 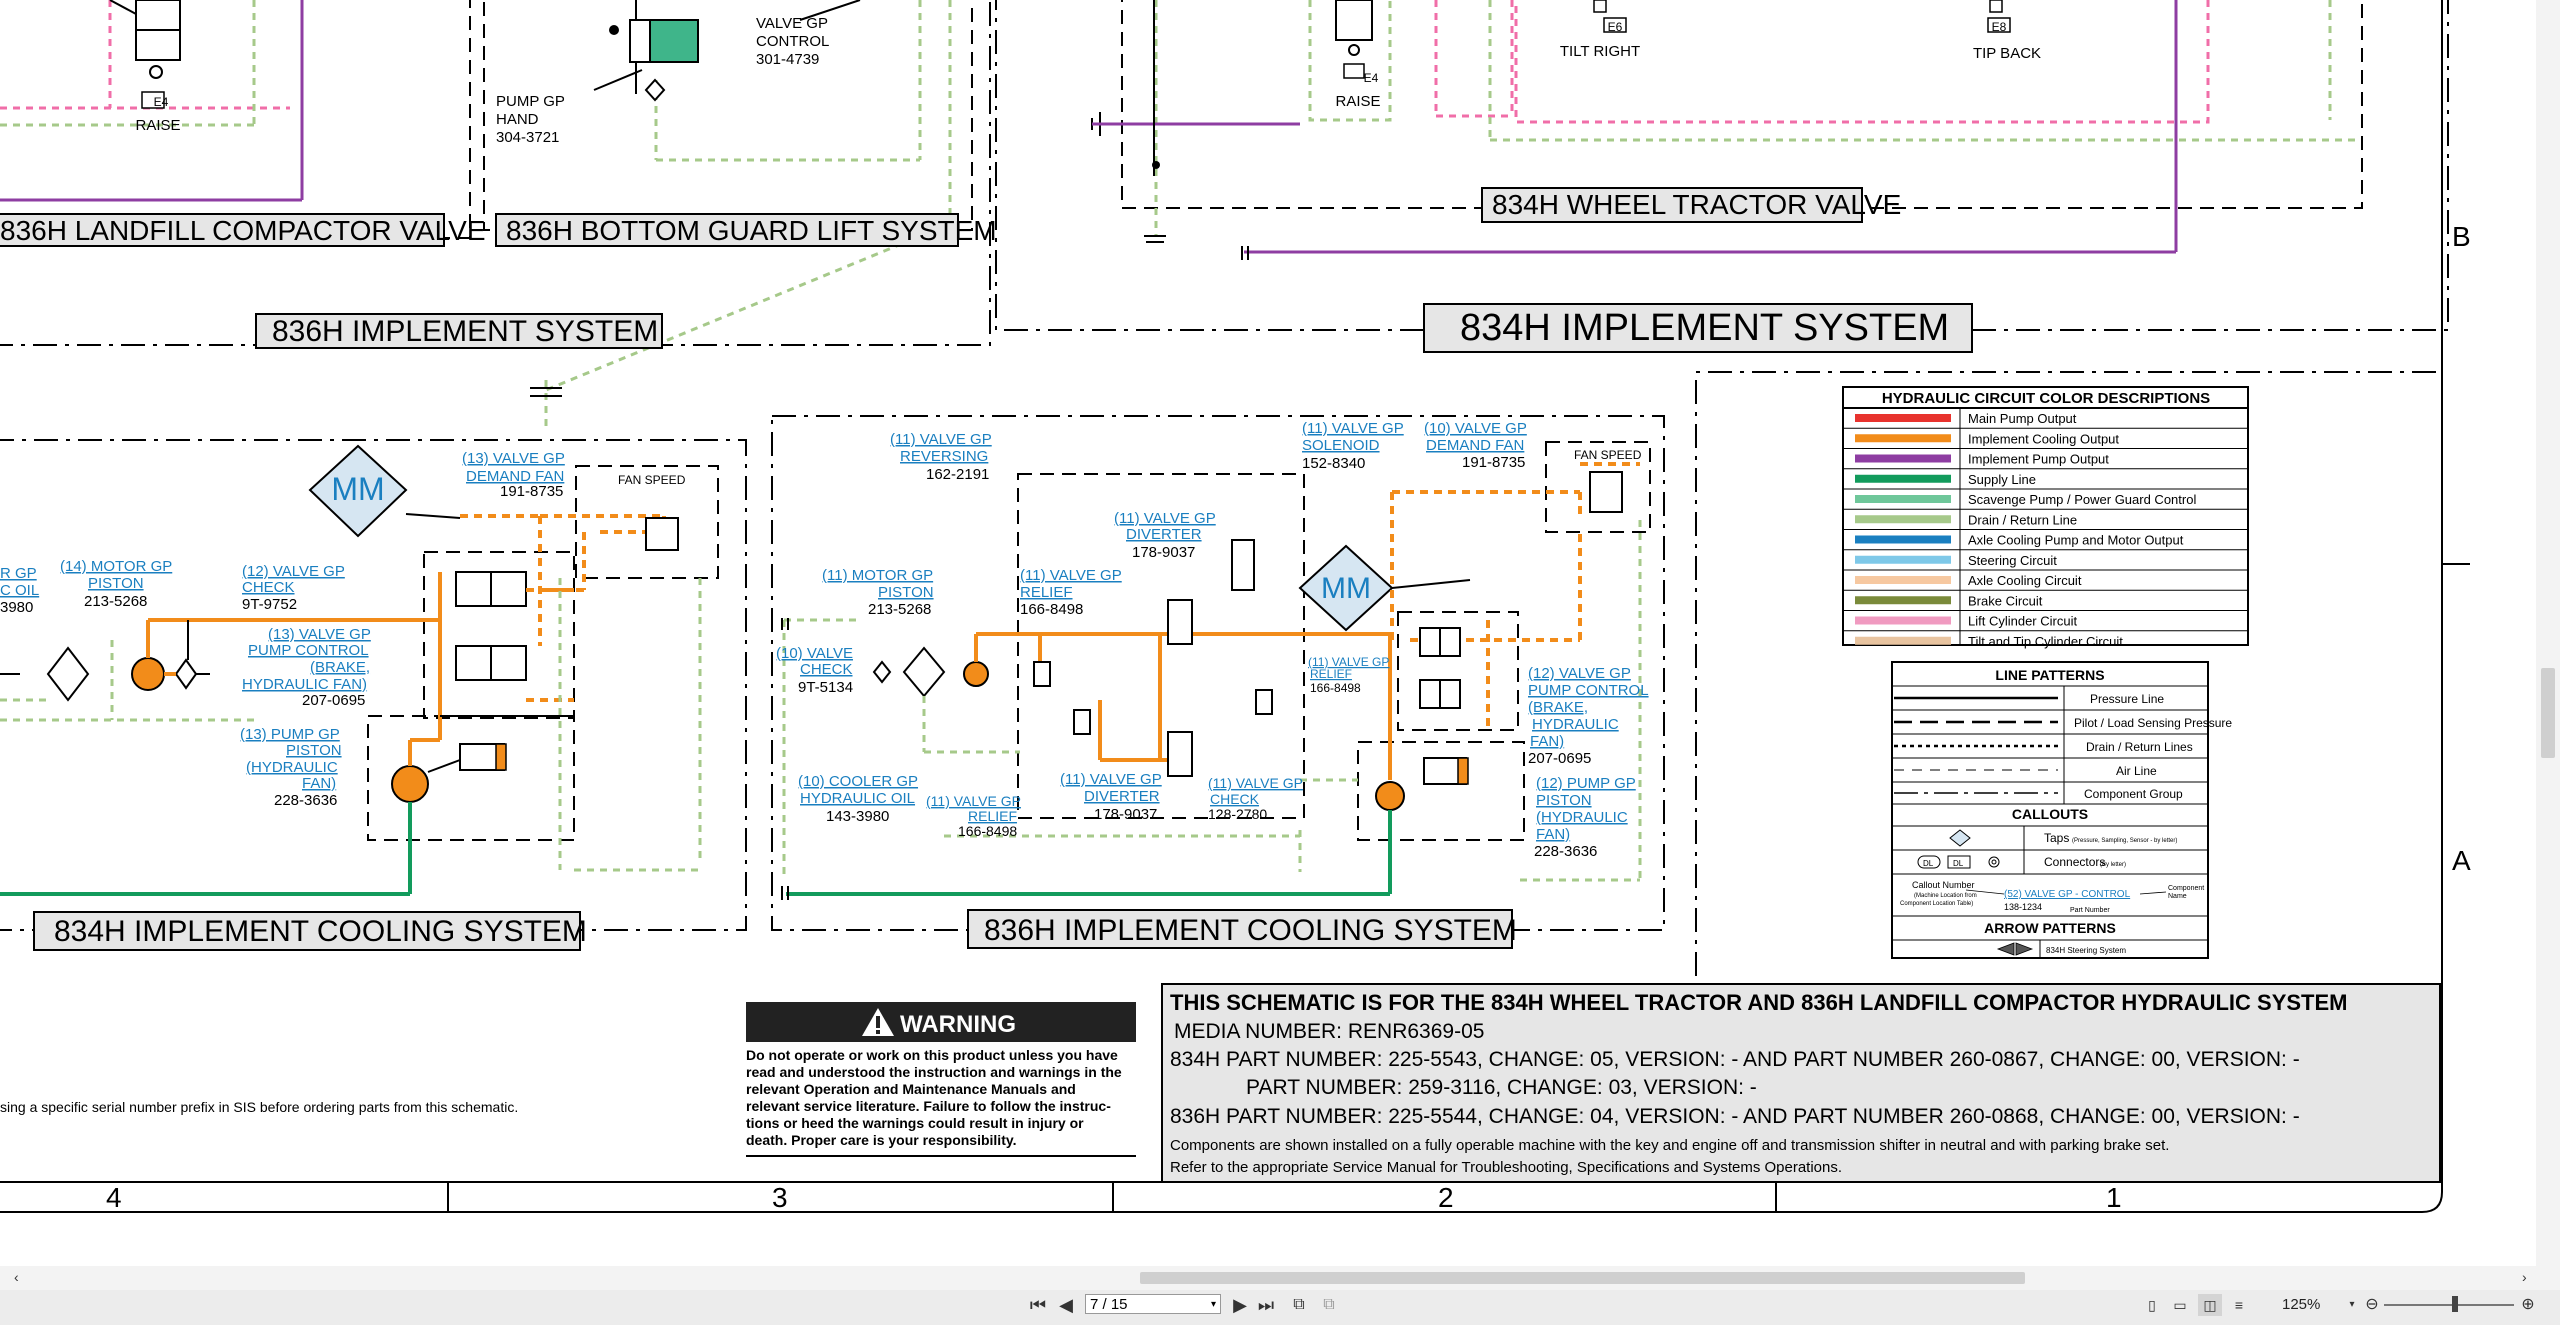 I want to click on lc-cooler-pn: 3980, so click(x=16, y=607).